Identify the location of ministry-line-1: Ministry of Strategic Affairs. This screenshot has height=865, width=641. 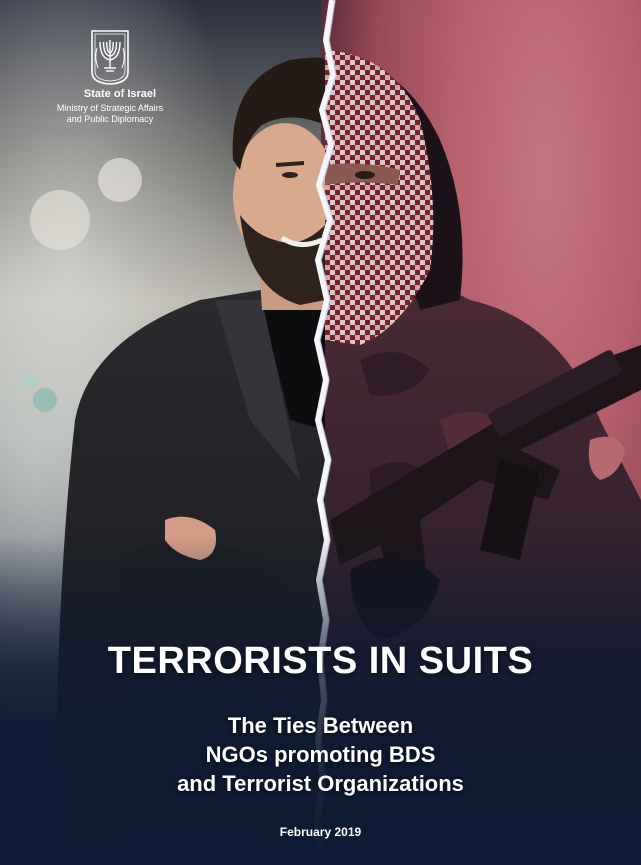
(110, 108).